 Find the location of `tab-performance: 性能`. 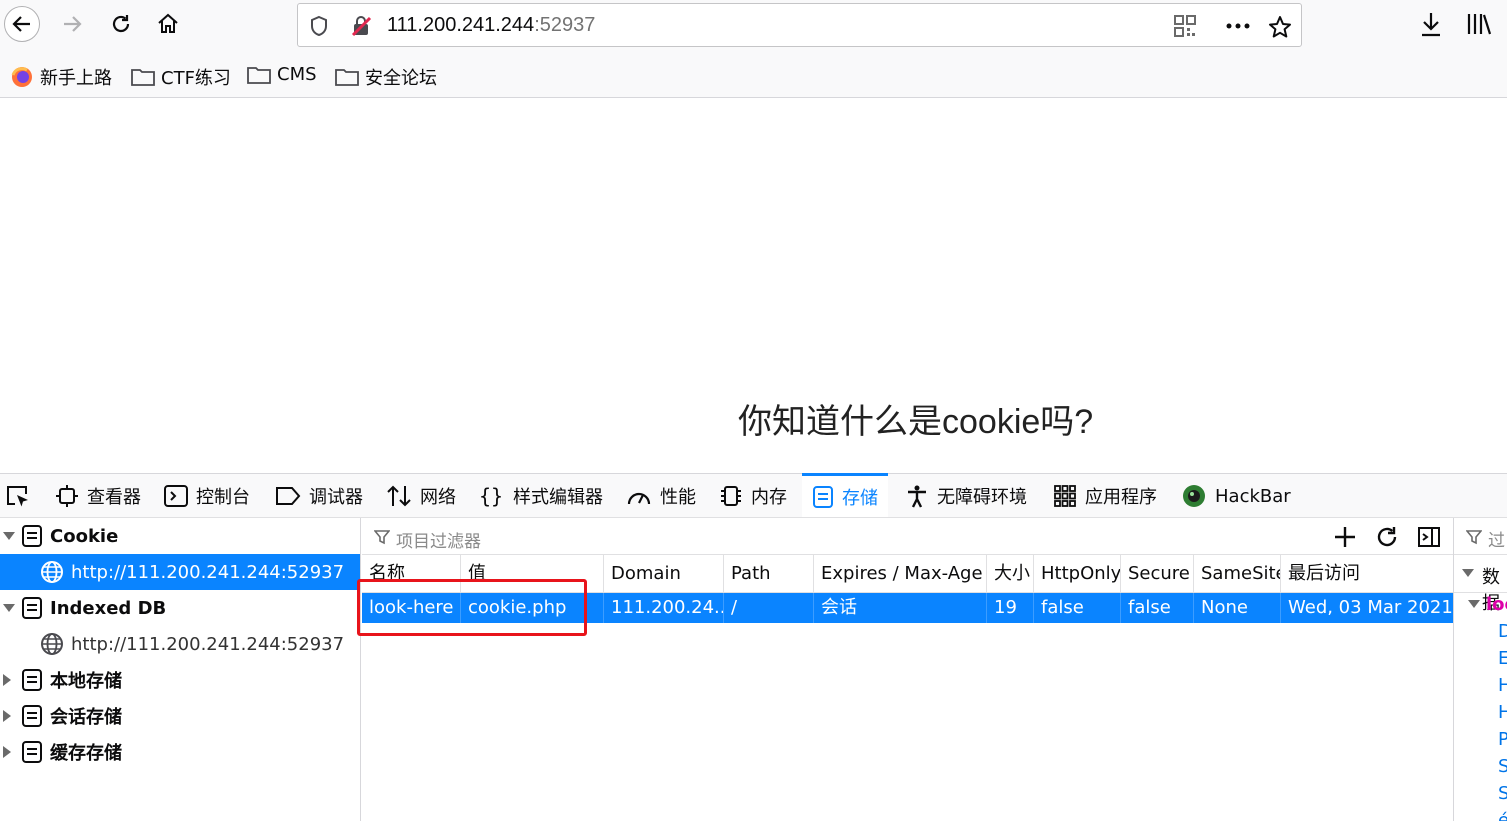

tab-performance: 性能 is located at coordinates (661, 496).